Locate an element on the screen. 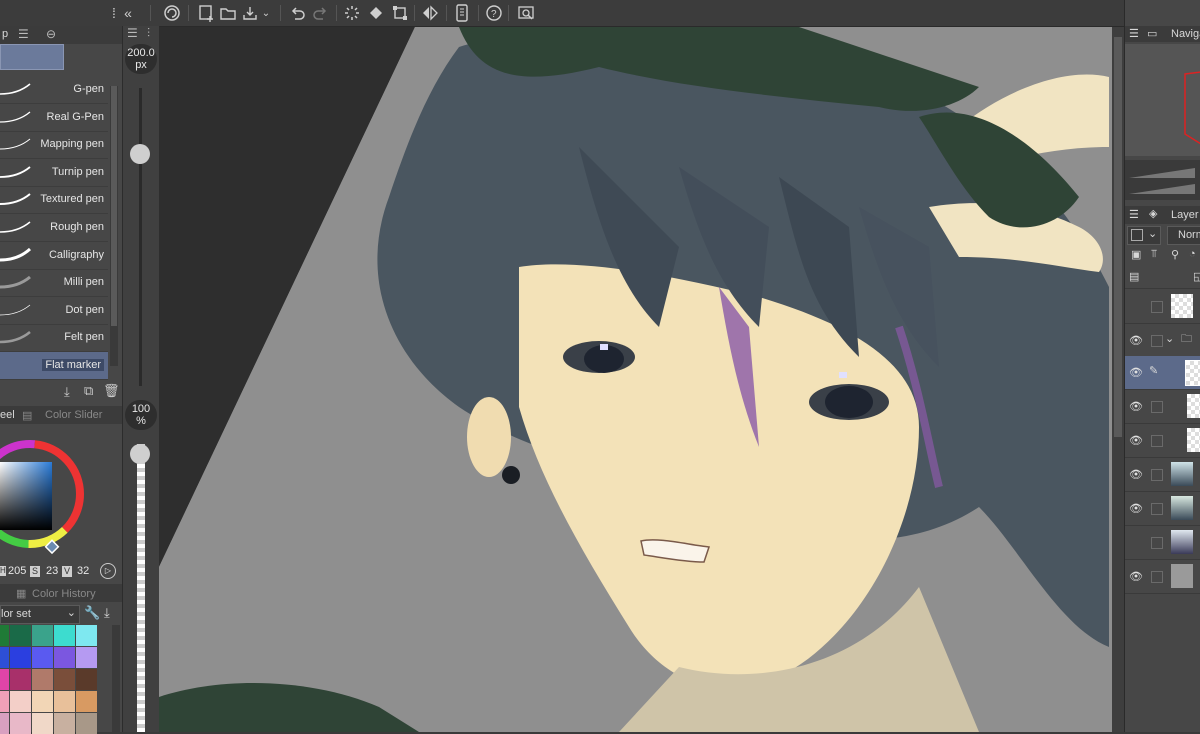 This screenshot has width=1200, height=734. brush-item-textured-pen: Textured pen is located at coordinates (54, 200).